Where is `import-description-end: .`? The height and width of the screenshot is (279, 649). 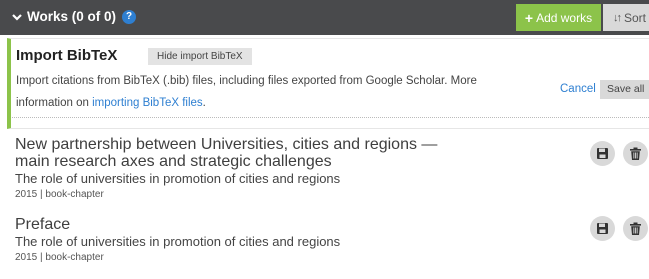 import-description-end: . is located at coordinates (204, 103).